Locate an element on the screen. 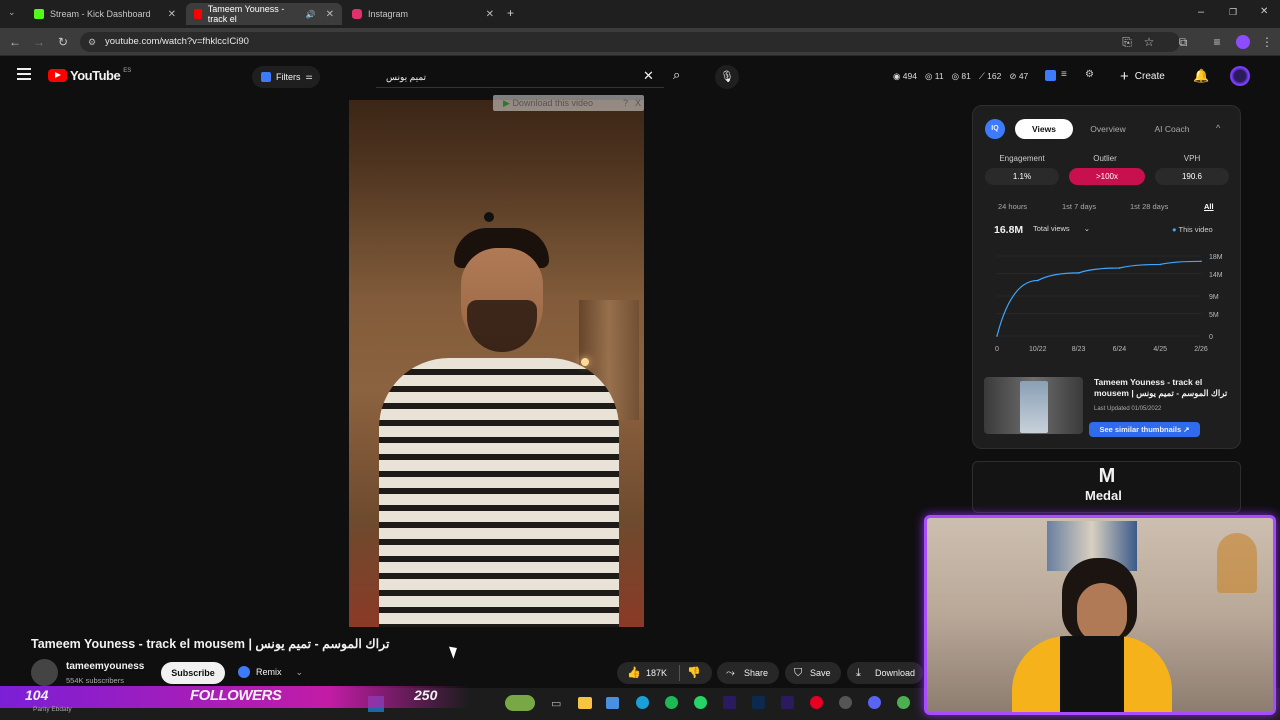 The width and height of the screenshot is (1280, 720). tab-search-icon: ⌄ is located at coordinates (12, 12).